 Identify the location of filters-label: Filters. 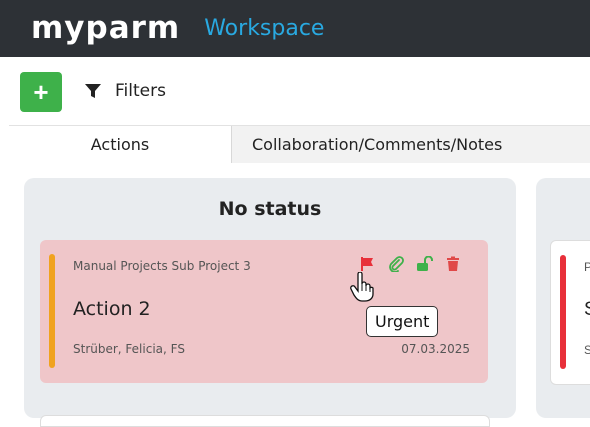
(140, 91).